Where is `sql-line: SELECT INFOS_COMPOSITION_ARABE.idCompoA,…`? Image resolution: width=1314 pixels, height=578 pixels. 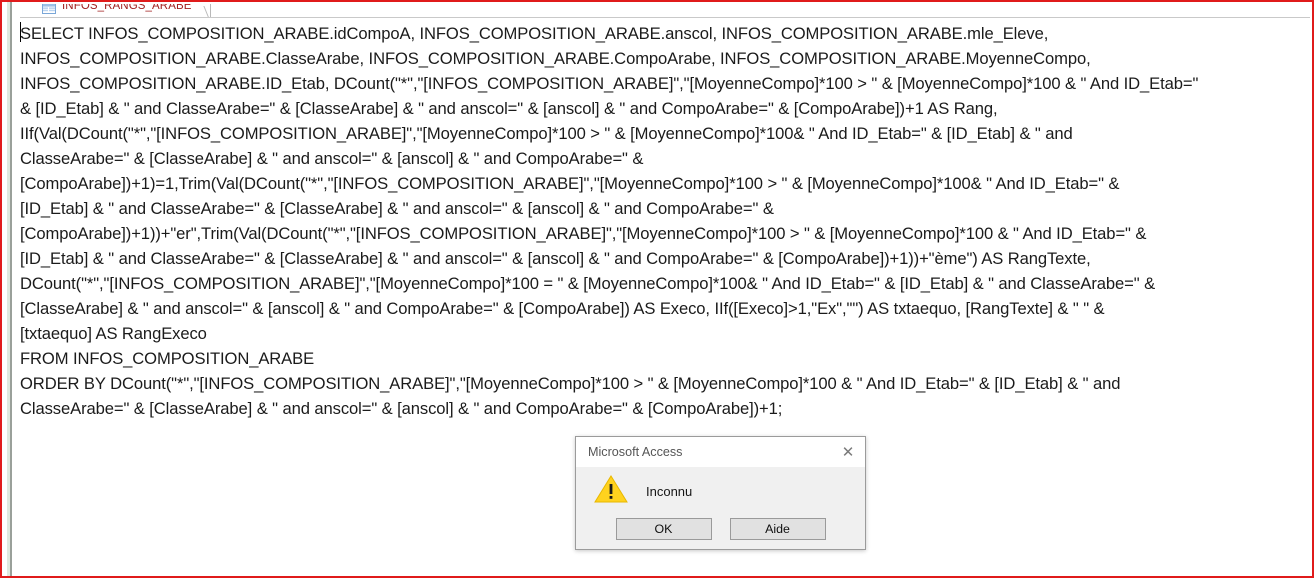 sql-line: SELECT INFOS_COMPOSITION_ARABE.idCompoA,… is located at coordinates (534, 33).